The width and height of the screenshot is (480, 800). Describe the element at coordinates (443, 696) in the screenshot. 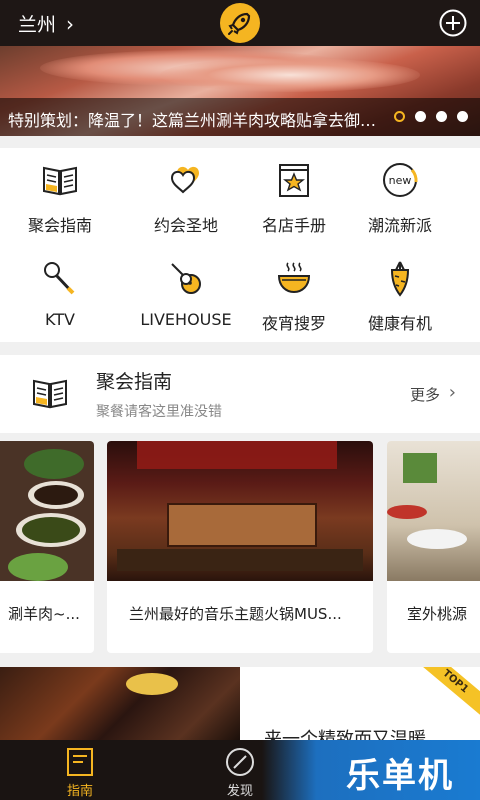

I see `top-badge: TOP1` at that location.